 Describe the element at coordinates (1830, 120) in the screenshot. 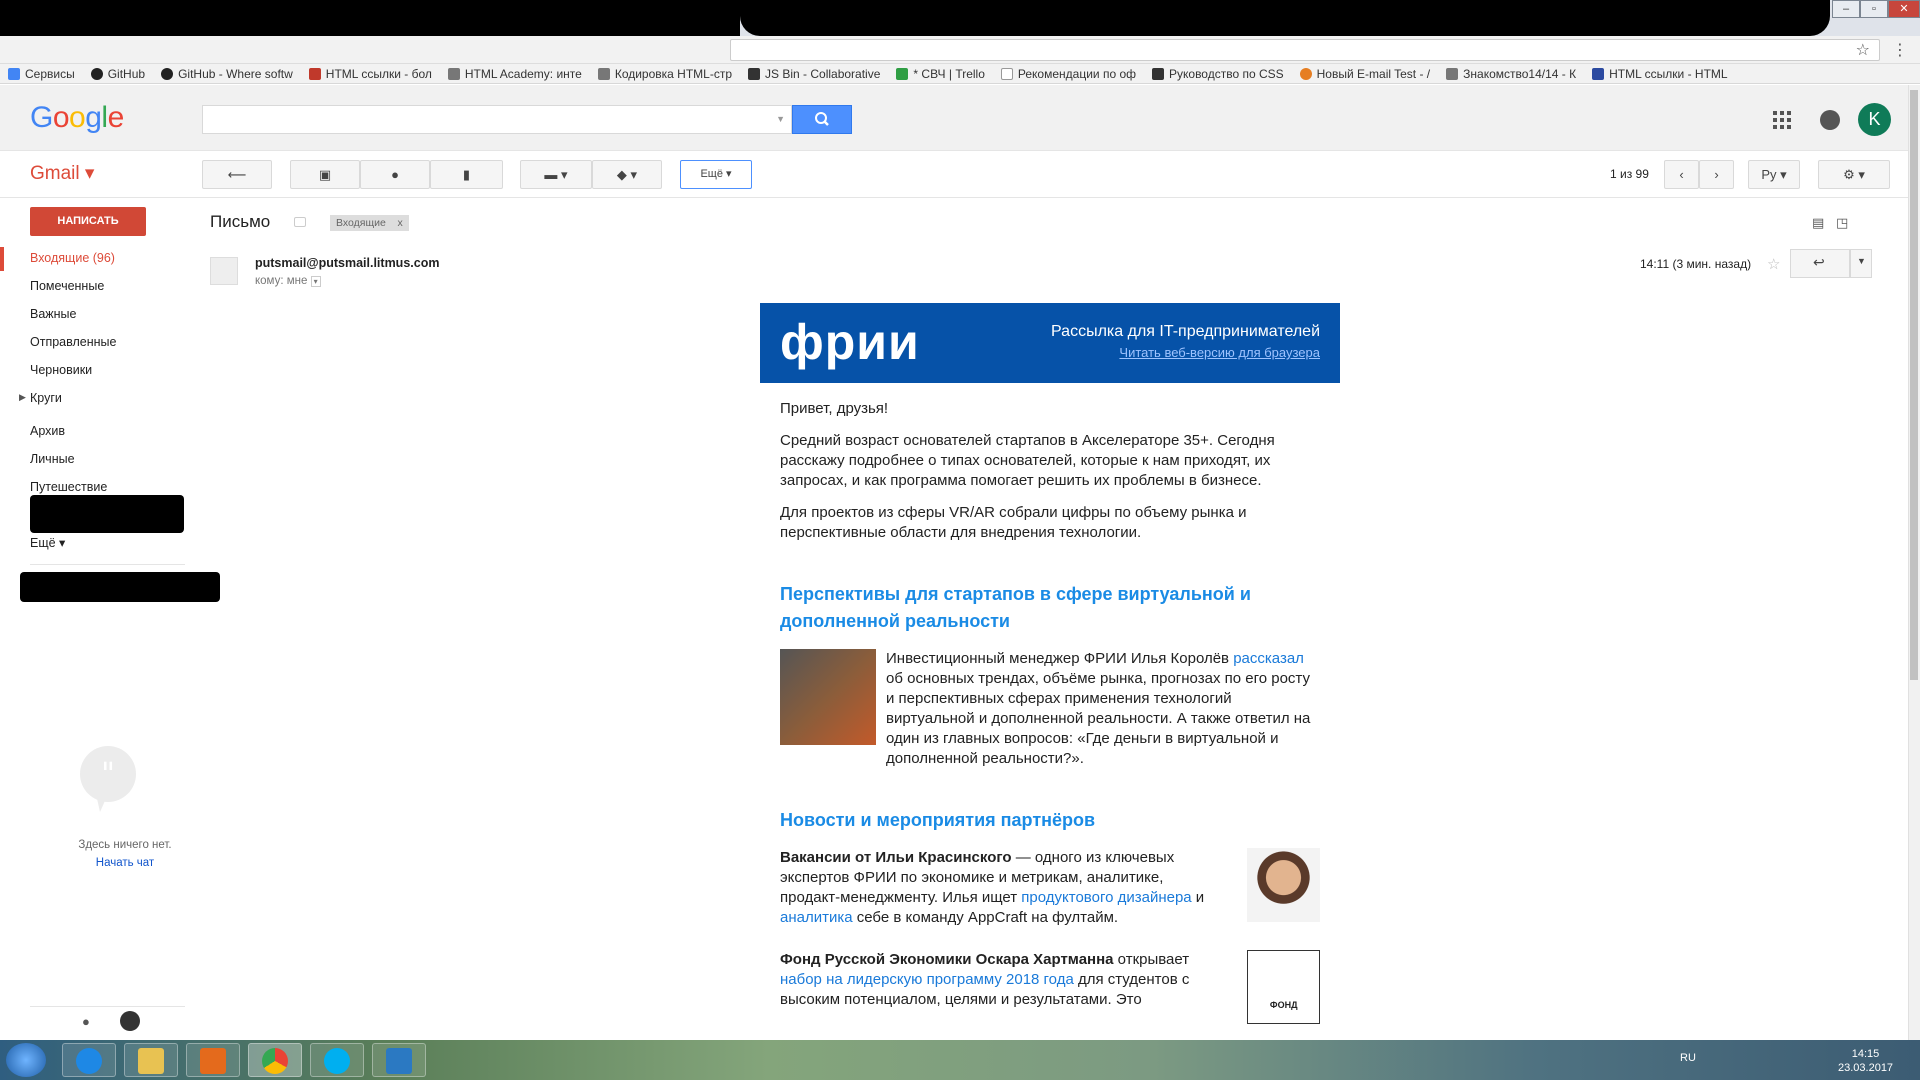

I see `notifications-icon` at that location.